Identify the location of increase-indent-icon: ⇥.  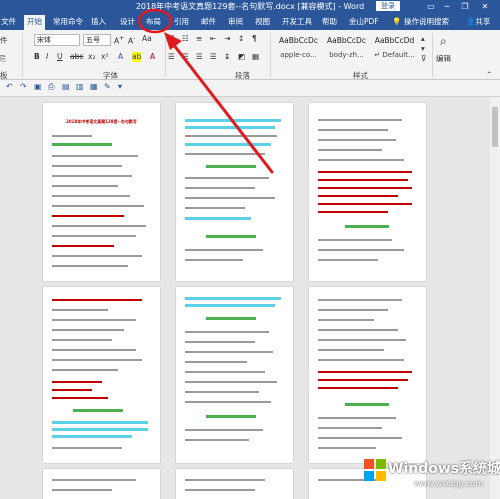
(227, 39).